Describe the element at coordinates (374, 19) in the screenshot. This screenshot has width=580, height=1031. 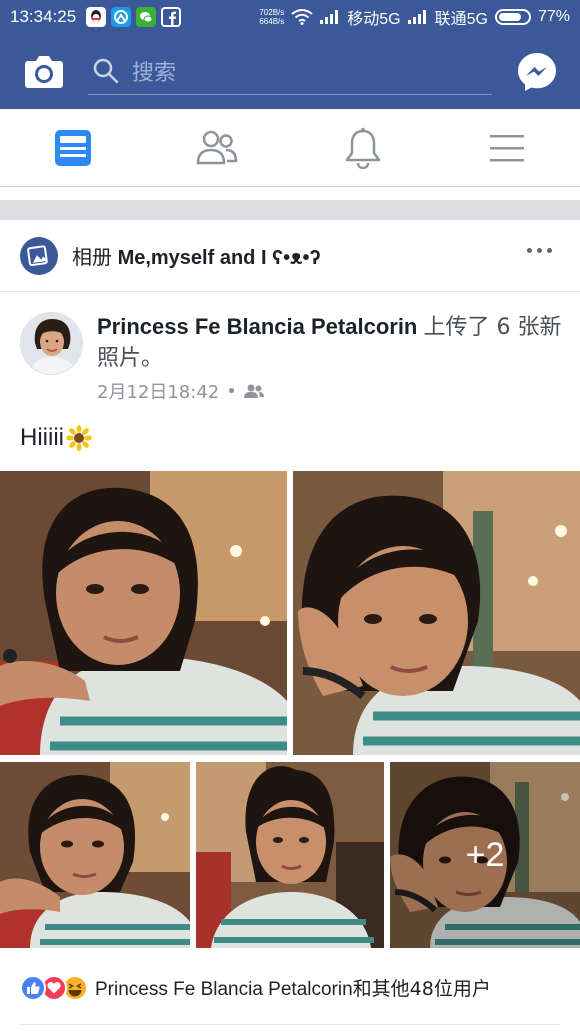
I see `carrier-1: 移动5G` at that location.